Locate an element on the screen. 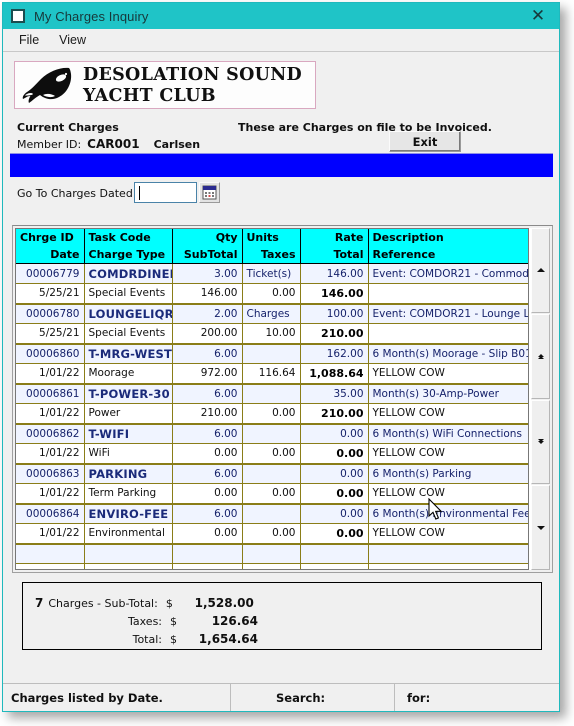 This screenshot has height=726, width=574. charge-count: 7 is located at coordinates (39, 603).